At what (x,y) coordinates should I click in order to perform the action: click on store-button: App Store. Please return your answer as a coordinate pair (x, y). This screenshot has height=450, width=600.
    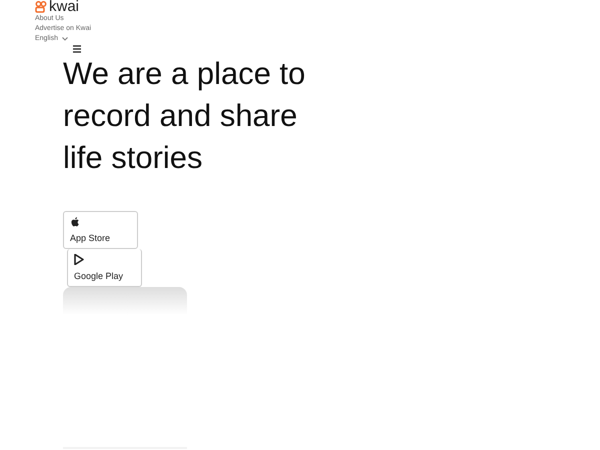
    Looking at the image, I should click on (100, 230).